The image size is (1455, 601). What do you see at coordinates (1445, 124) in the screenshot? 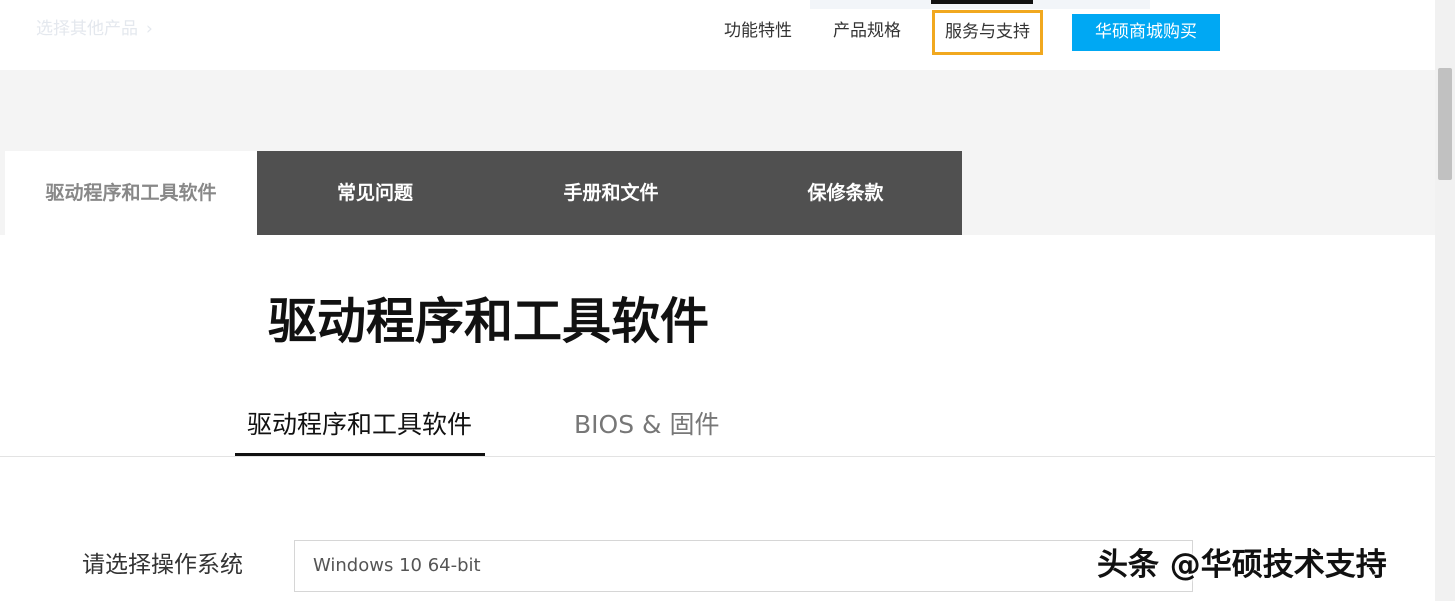
I see `scrollbar-thumb` at bounding box center [1445, 124].